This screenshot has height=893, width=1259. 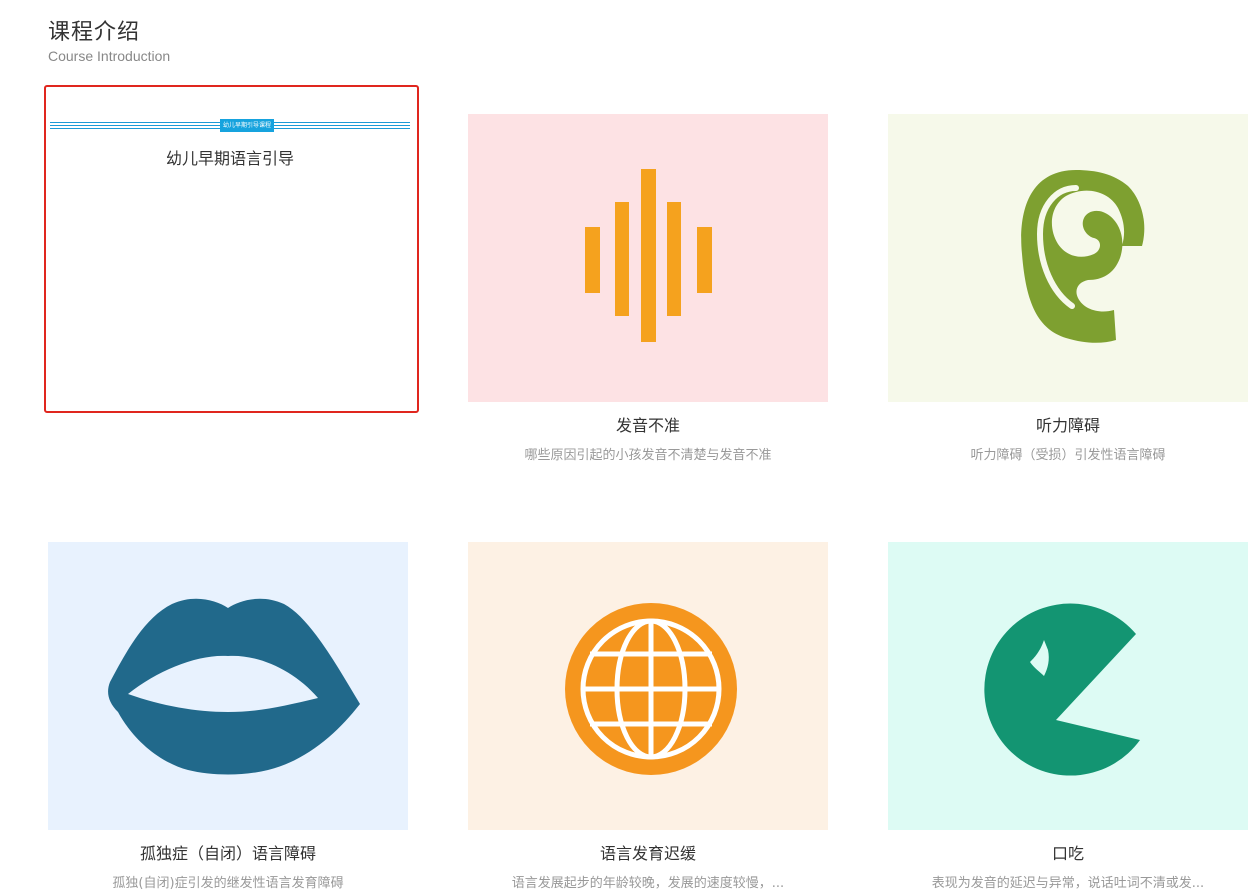 I want to click on course-description: 哪些原因引起的小孩发音不清楚与发音不准, so click(x=648, y=455).